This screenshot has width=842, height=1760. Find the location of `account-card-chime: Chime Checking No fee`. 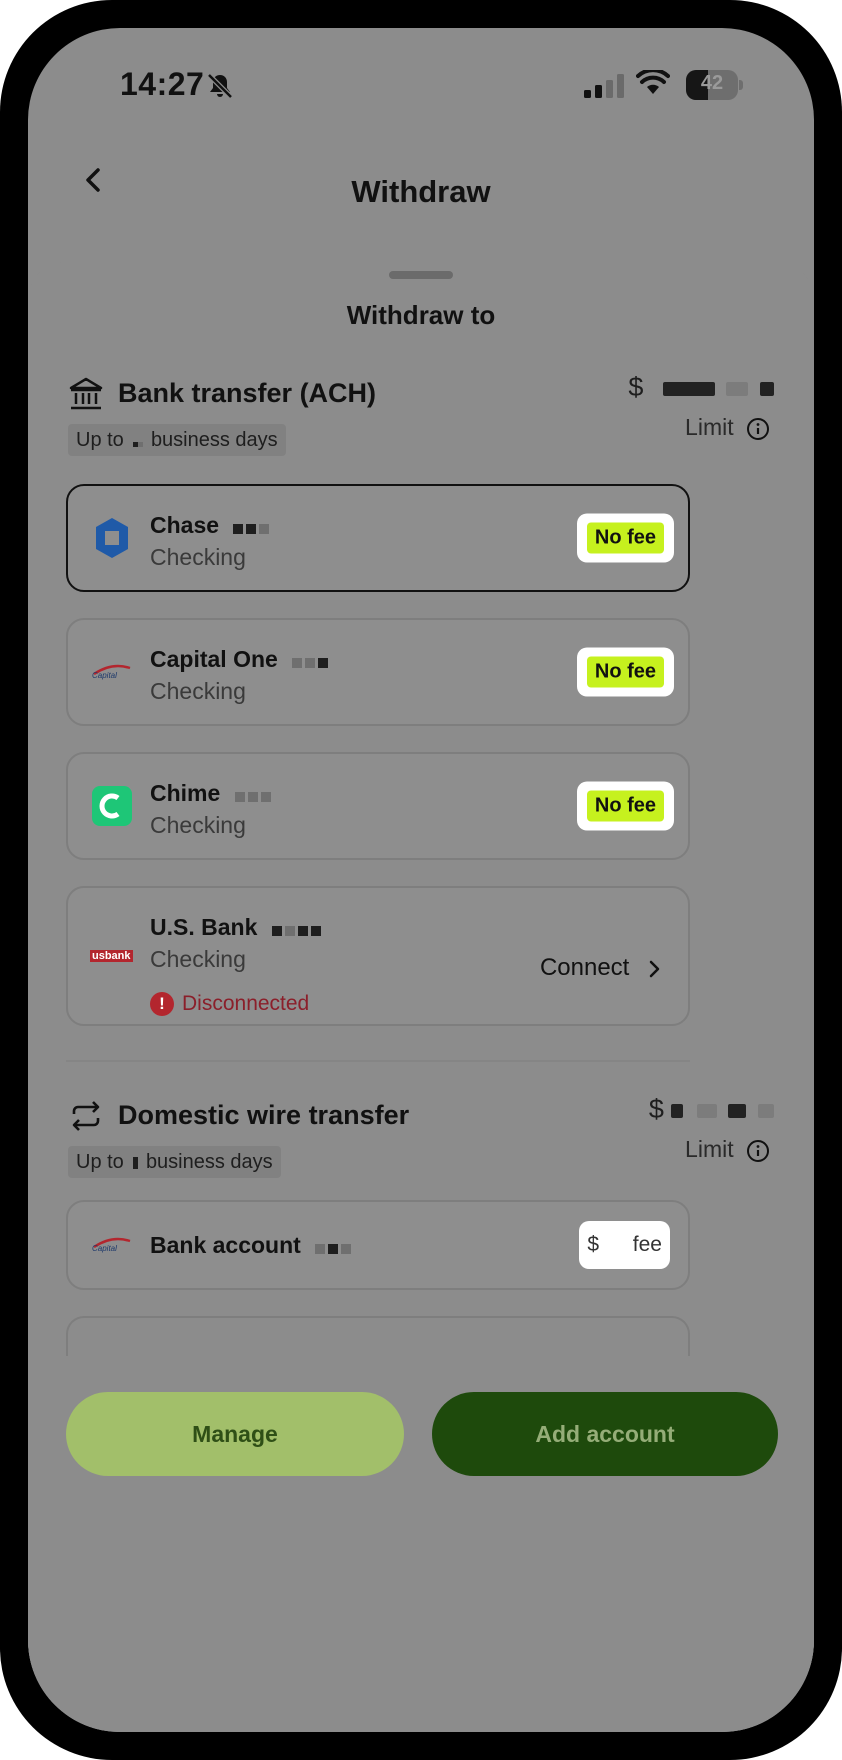

account-card-chime: Chime Checking No fee is located at coordinates (378, 806).